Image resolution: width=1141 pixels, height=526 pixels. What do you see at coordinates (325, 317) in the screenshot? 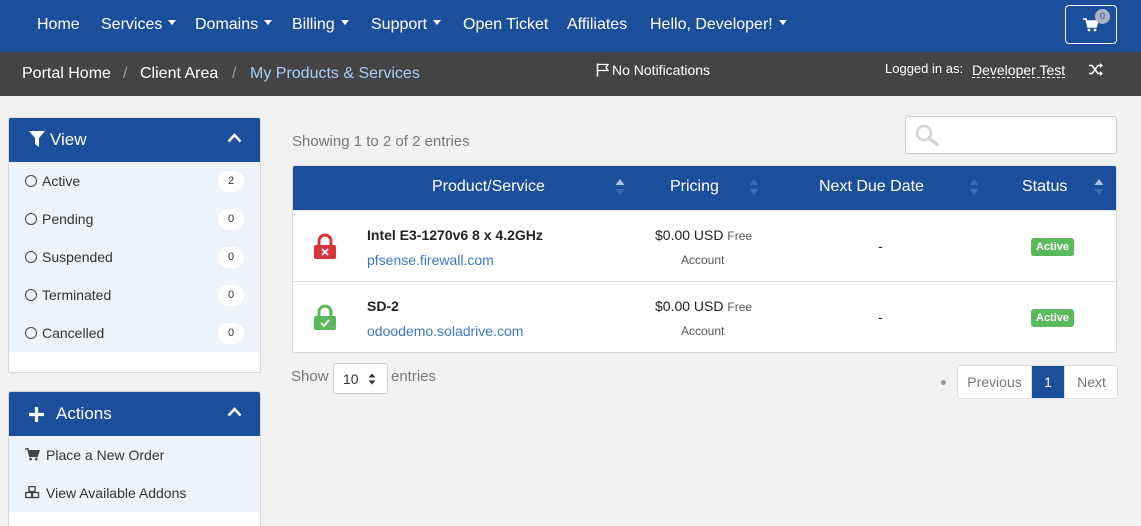
I see `unlocked-green-icon` at bounding box center [325, 317].